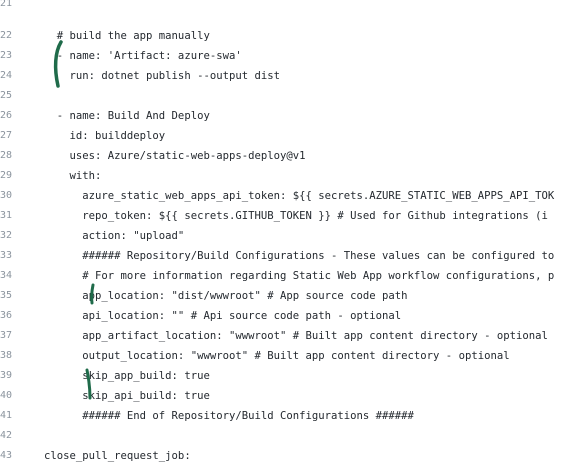 The width and height of the screenshot is (580, 466). I want to click on line-number: 41, so click(6, 415).